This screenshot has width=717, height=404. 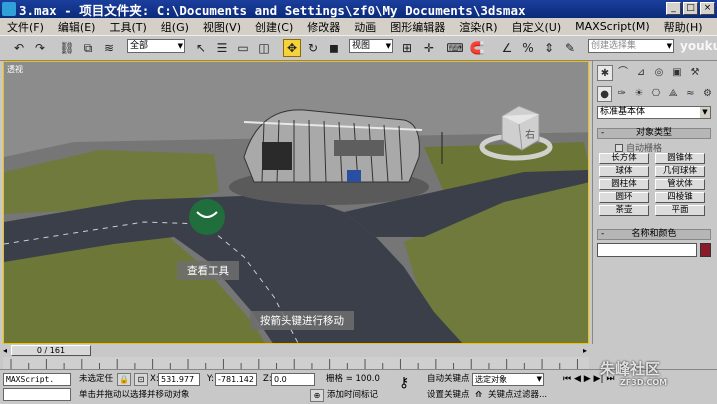 What do you see at coordinates (508, 379) in the screenshot?
I see `key-mode-dropdown: 选定对象 ▼` at bounding box center [508, 379].